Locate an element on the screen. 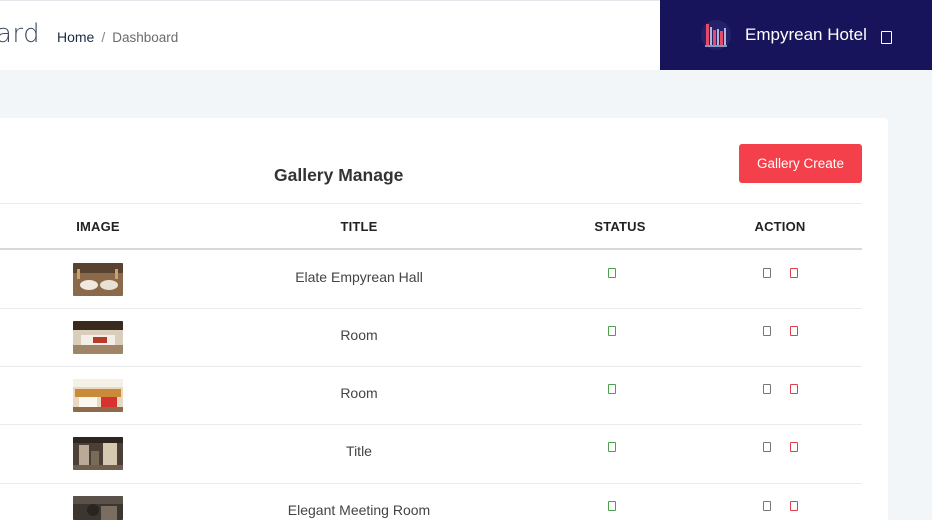 This screenshot has width=932, height=520. breadcrumb-home-link: Home is located at coordinates (75, 37).